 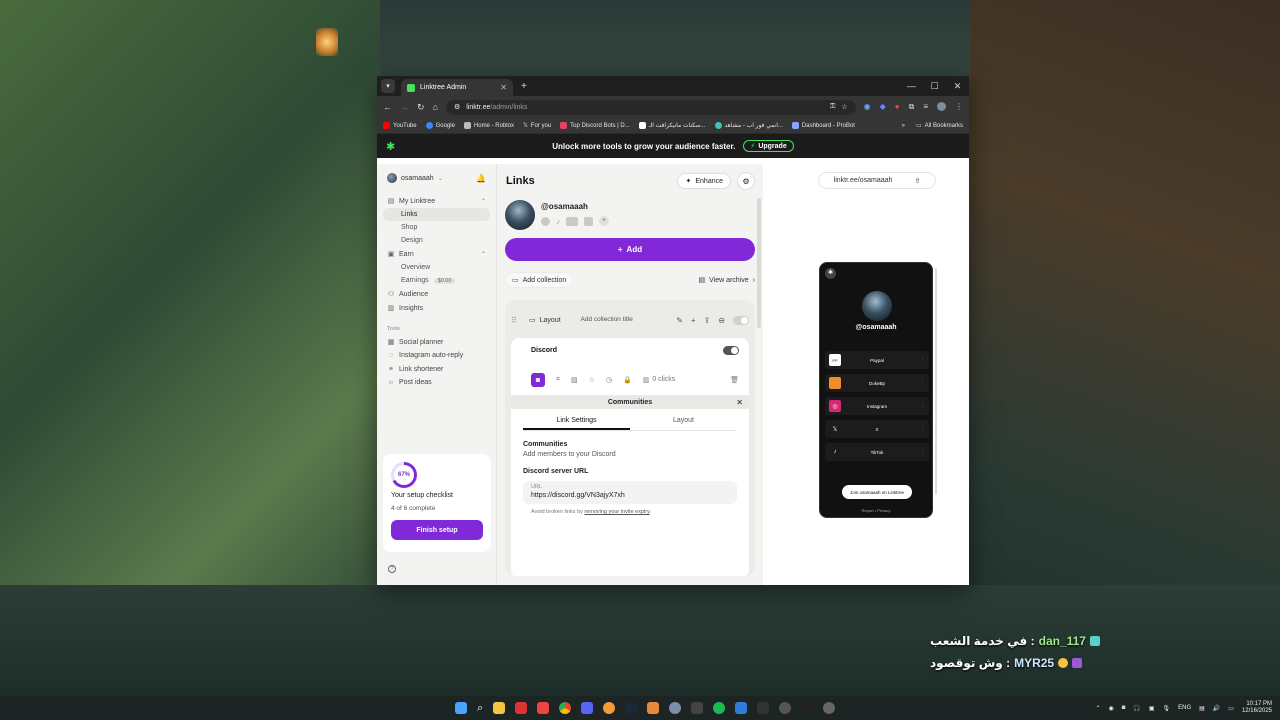 What do you see at coordinates (679, 320) in the screenshot?
I see `edit-pencil-icon: ✎` at bounding box center [679, 320].